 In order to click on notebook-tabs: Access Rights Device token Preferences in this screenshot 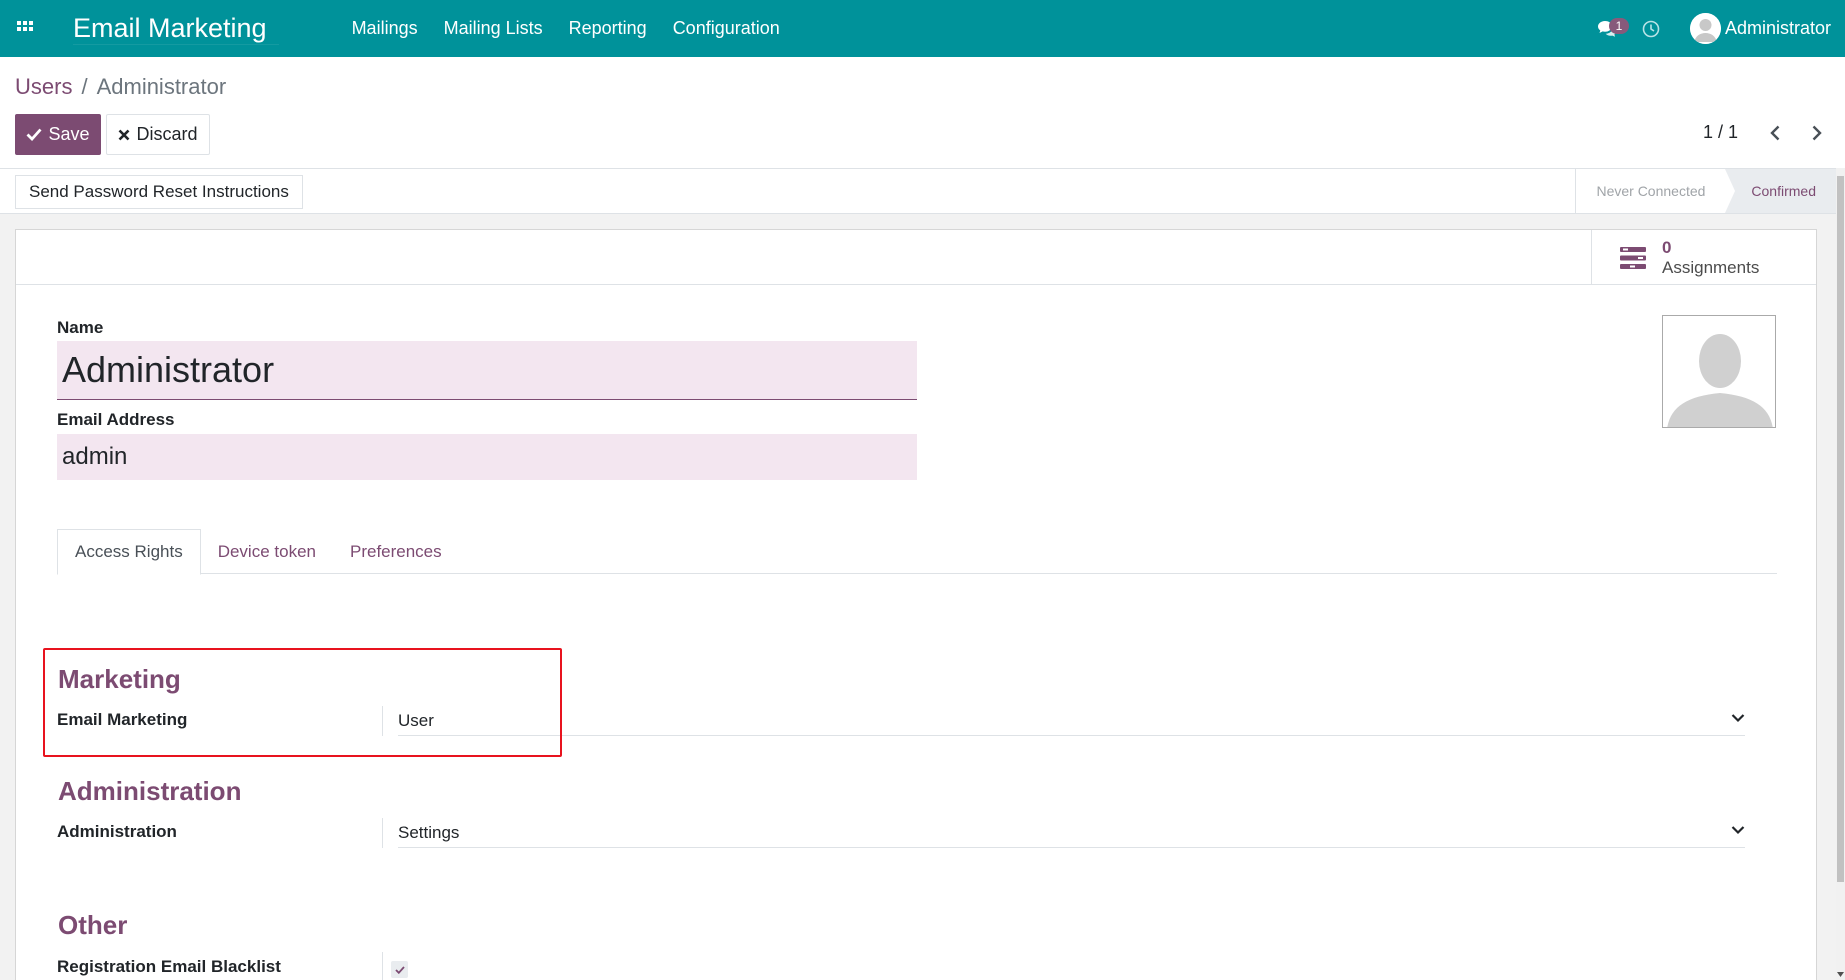, I will do `click(917, 552)`.